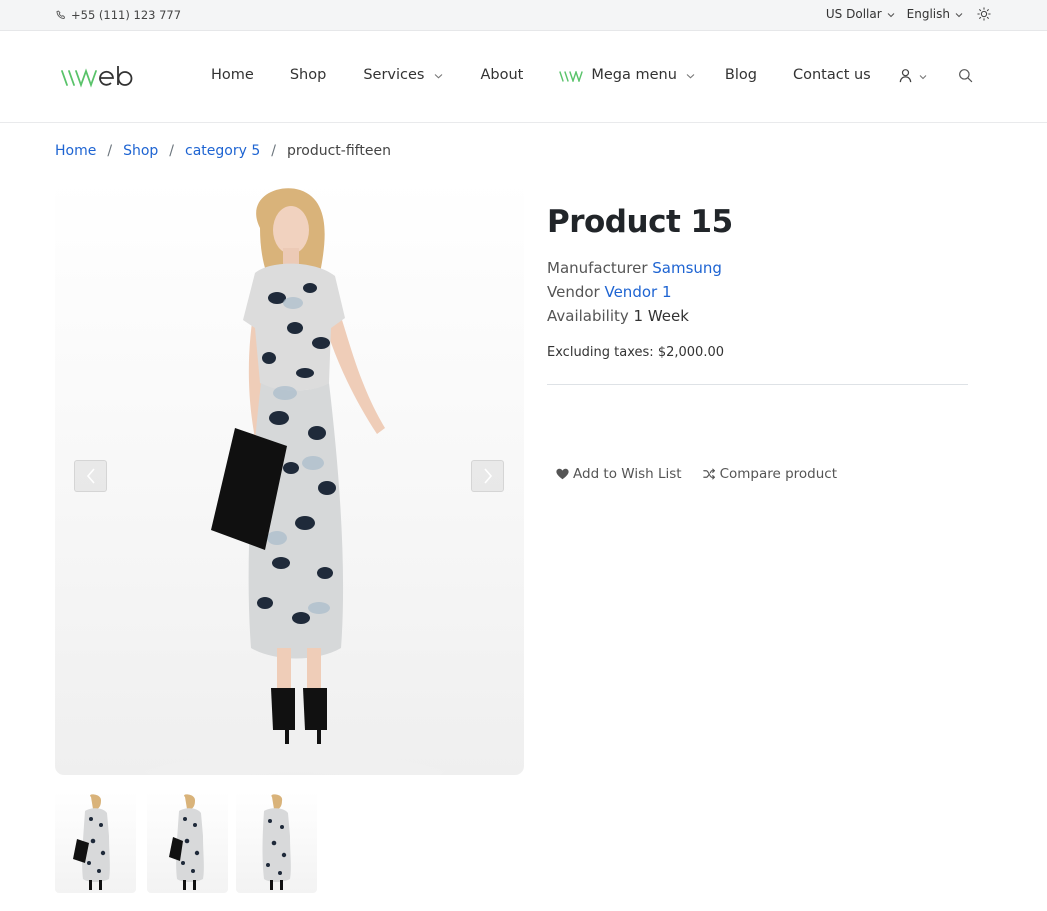  What do you see at coordinates (984, 13) in the screenshot?
I see `sun-icon` at bounding box center [984, 13].